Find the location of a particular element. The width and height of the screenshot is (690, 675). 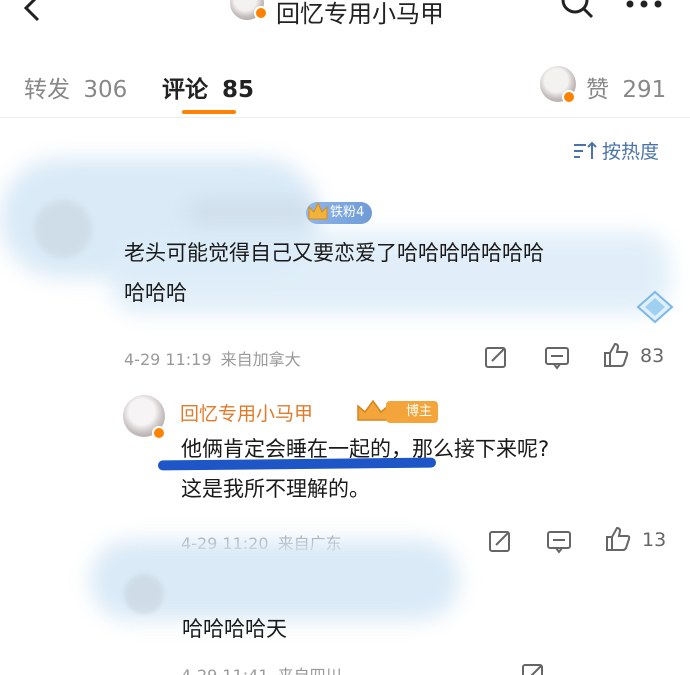

more-icon is located at coordinates (644, 6).